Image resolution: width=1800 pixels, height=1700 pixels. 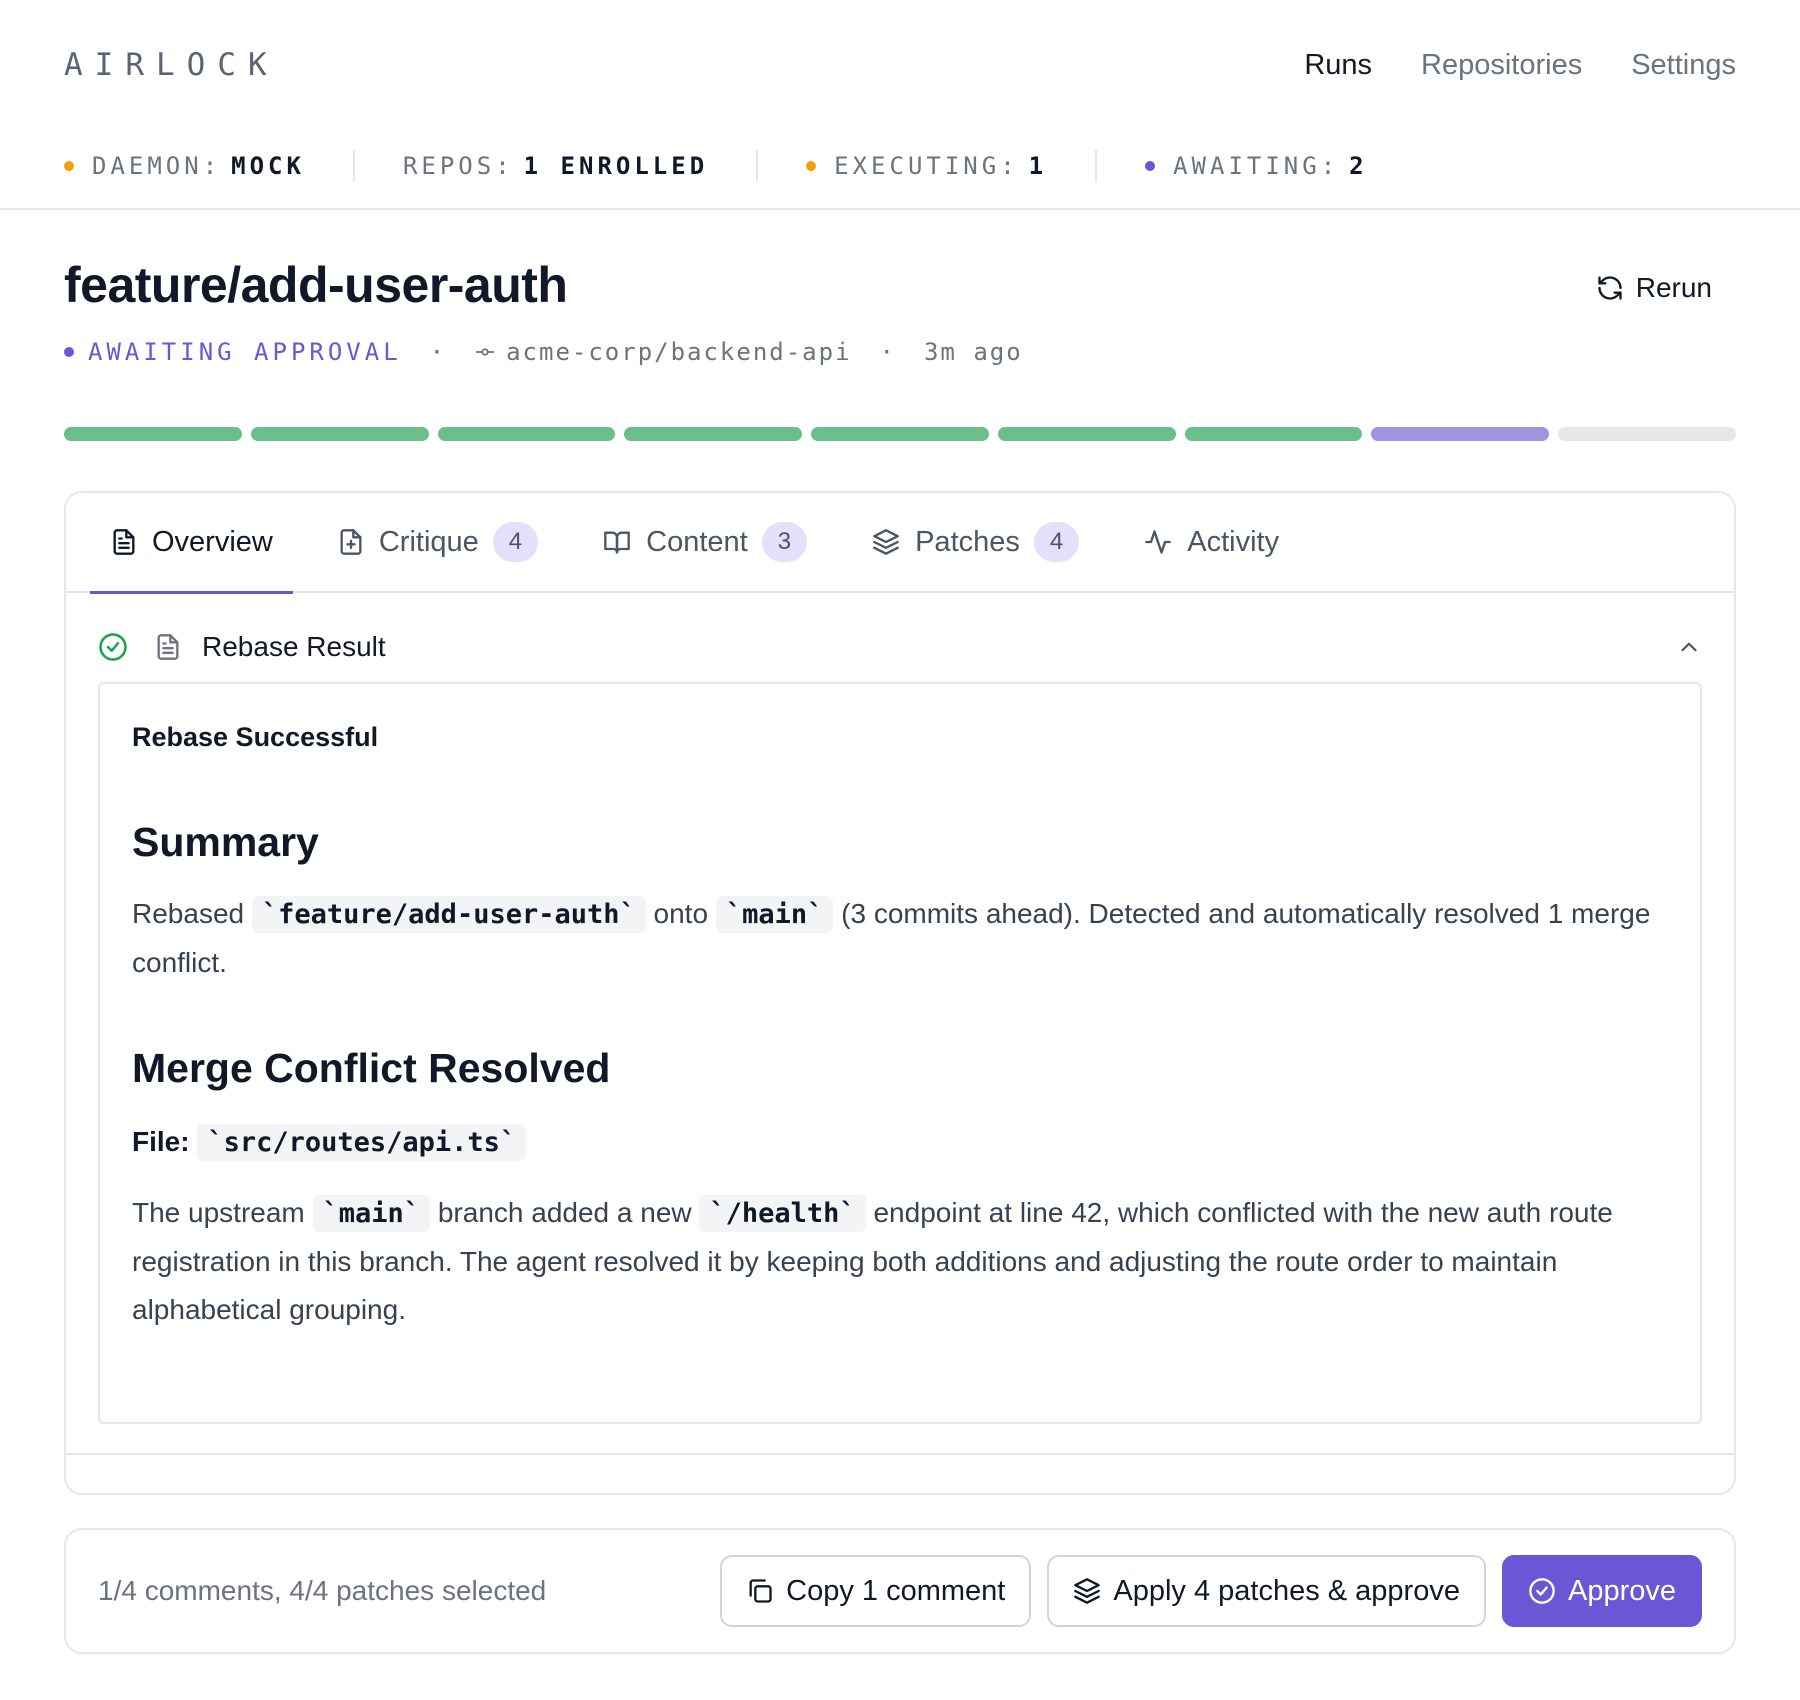 I want to click on brand-logo: AIRLOCK, so click(x=171, y=65).